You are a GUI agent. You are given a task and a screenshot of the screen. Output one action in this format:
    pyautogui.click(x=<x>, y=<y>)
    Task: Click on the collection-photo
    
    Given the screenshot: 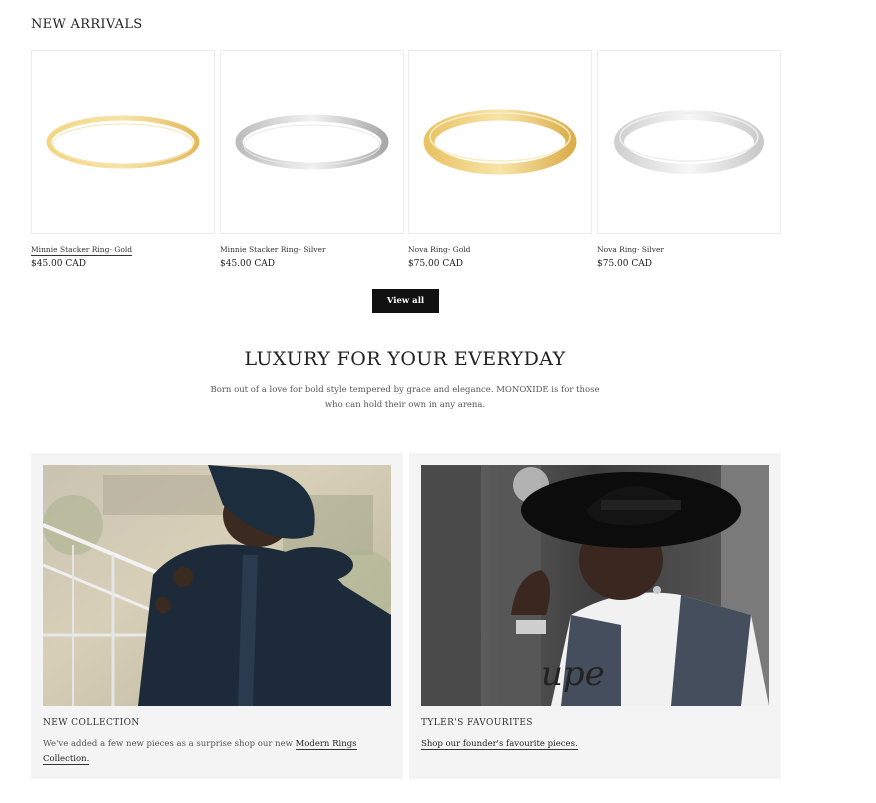 What is the action you would take?
    pyautogui.click(x=217, y=585)
    